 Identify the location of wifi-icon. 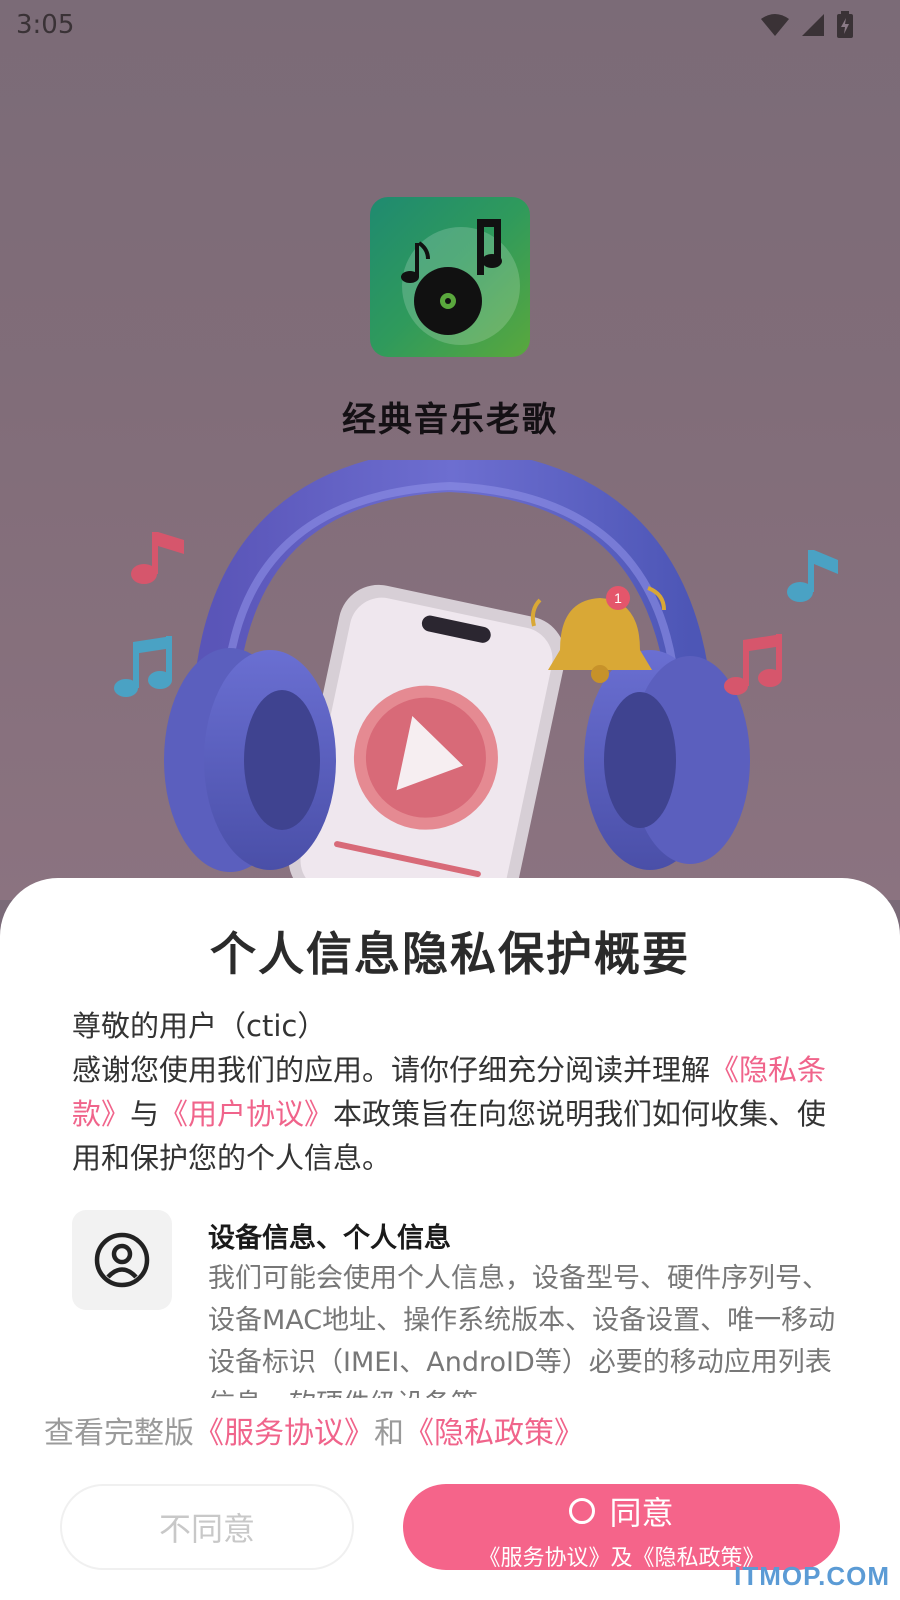
(775, 25).